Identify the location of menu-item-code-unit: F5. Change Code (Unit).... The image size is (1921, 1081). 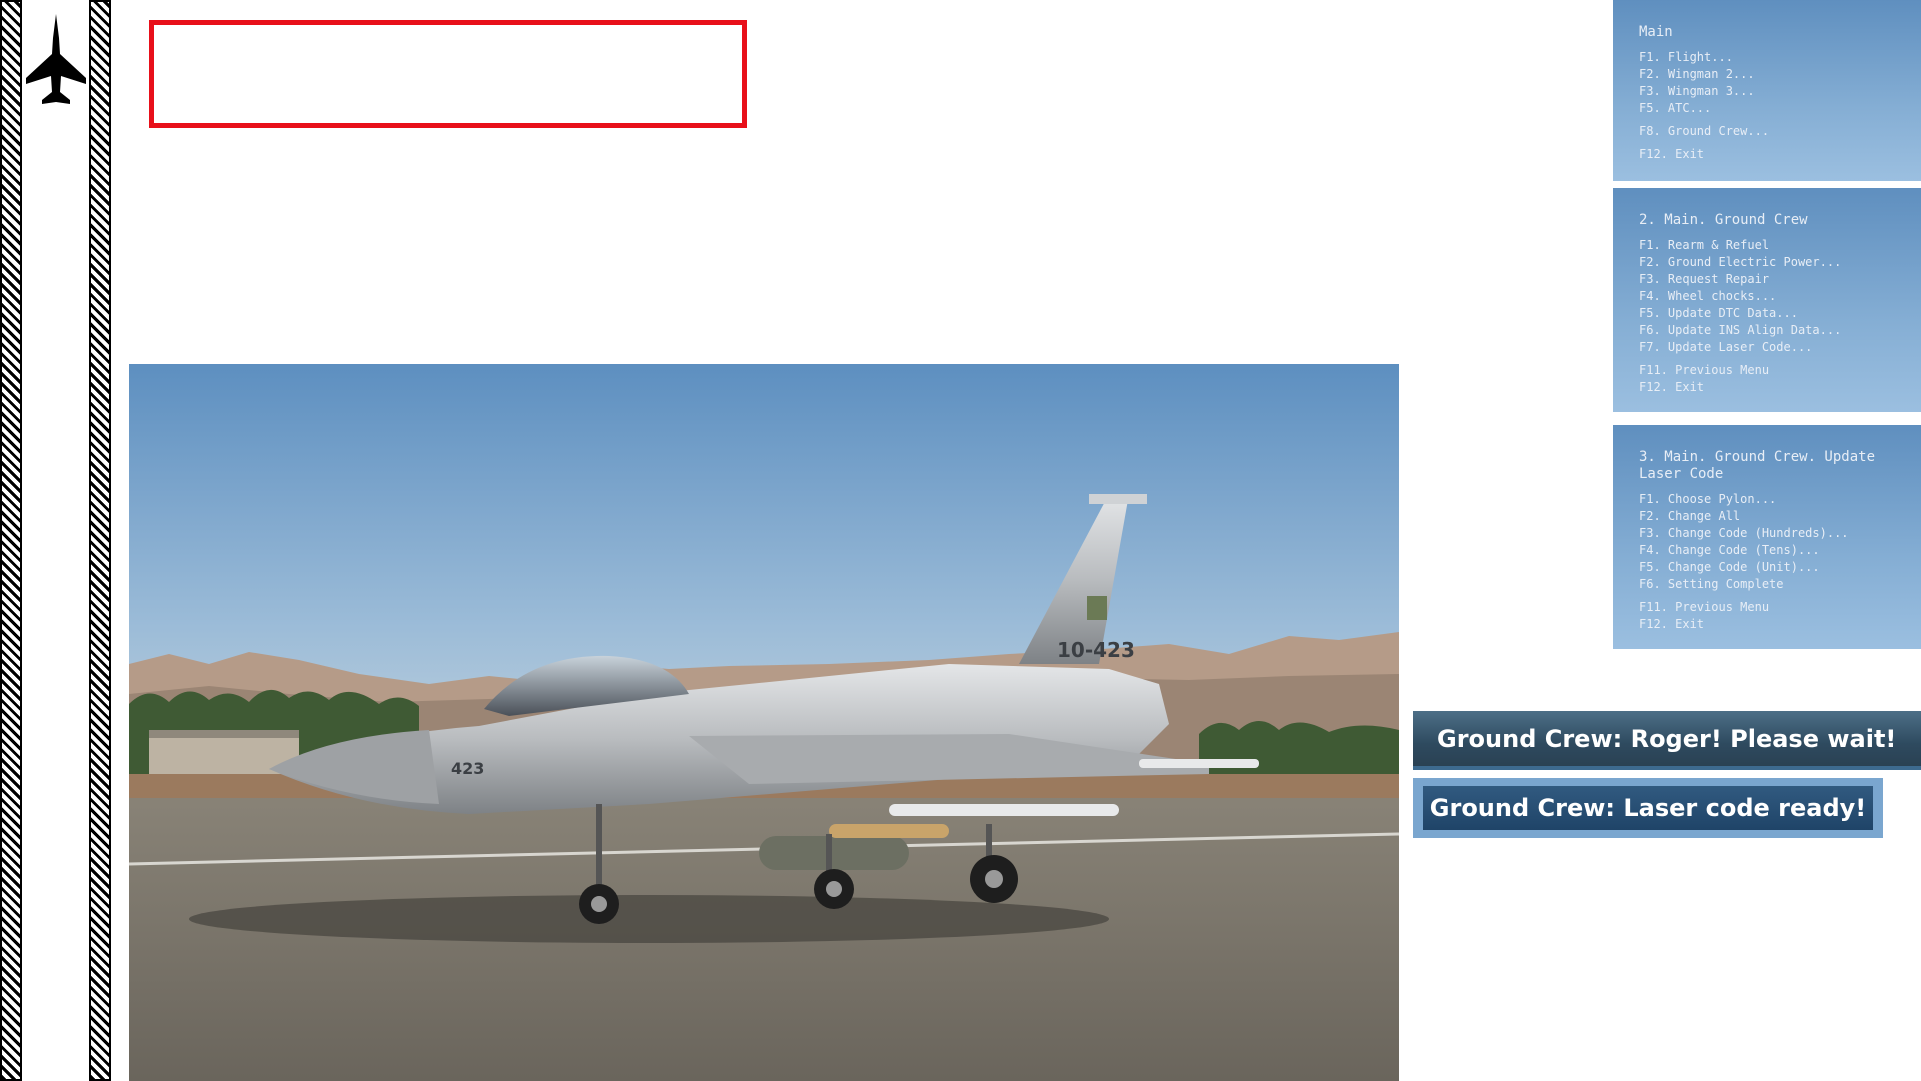
(1775, 567).